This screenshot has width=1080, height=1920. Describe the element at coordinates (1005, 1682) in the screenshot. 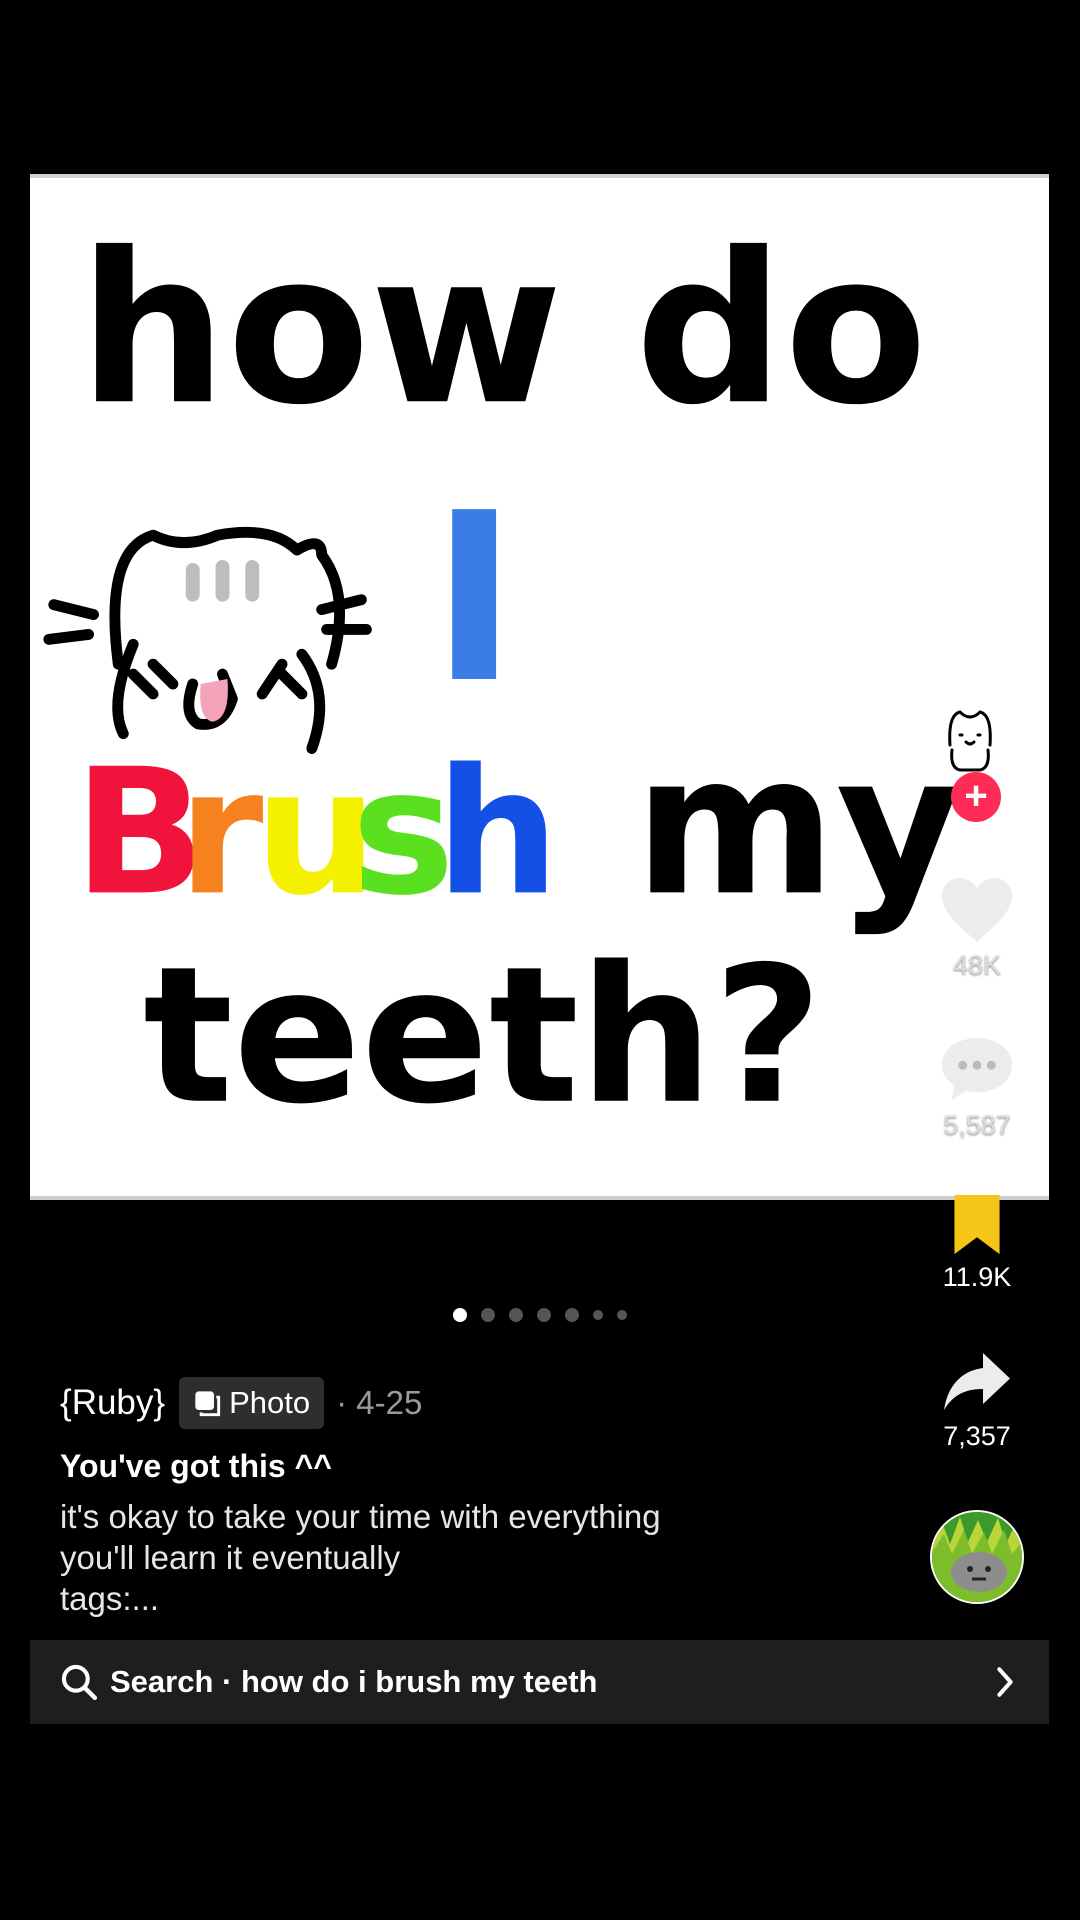

I see `chevron-right-icon` at that location.